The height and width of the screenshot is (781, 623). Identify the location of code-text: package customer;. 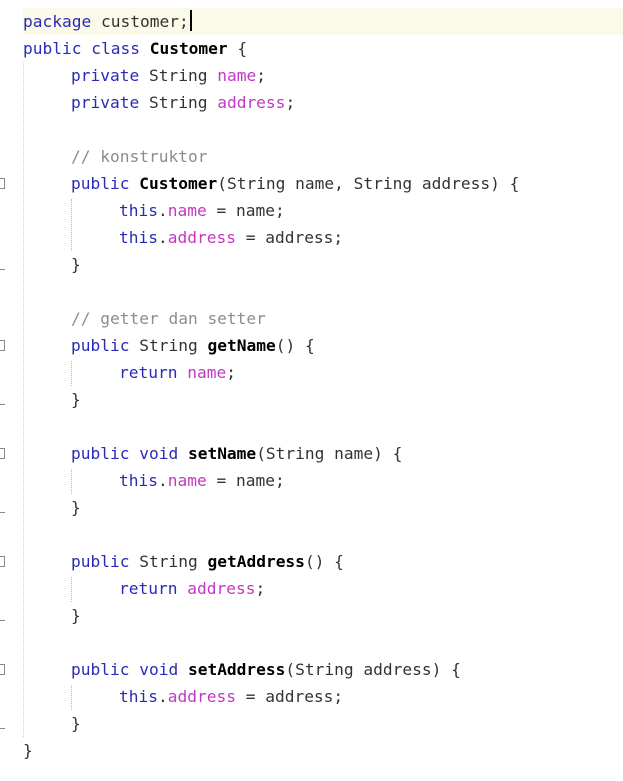
(107, 21).